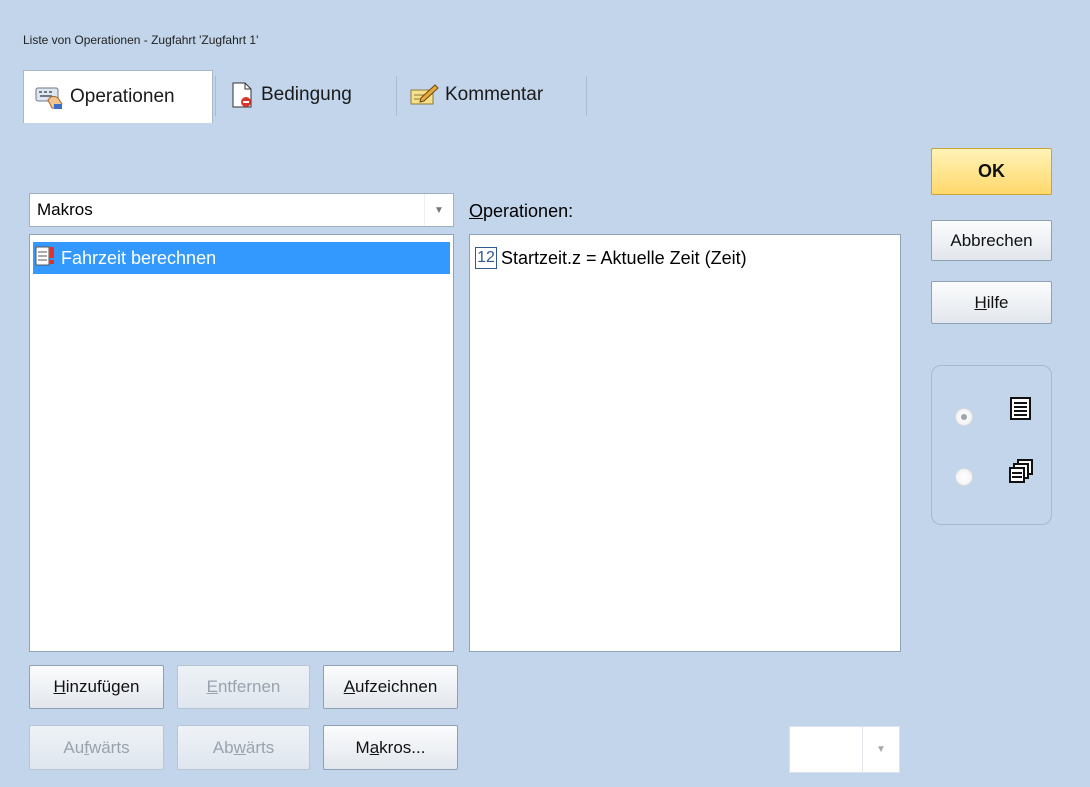 This screenshot has height=787, width=1090. What do you see at coordinates (390, 687) in the screenshot?
I see `record-button: Aufzeichnen` at bounding box center [390, 687].